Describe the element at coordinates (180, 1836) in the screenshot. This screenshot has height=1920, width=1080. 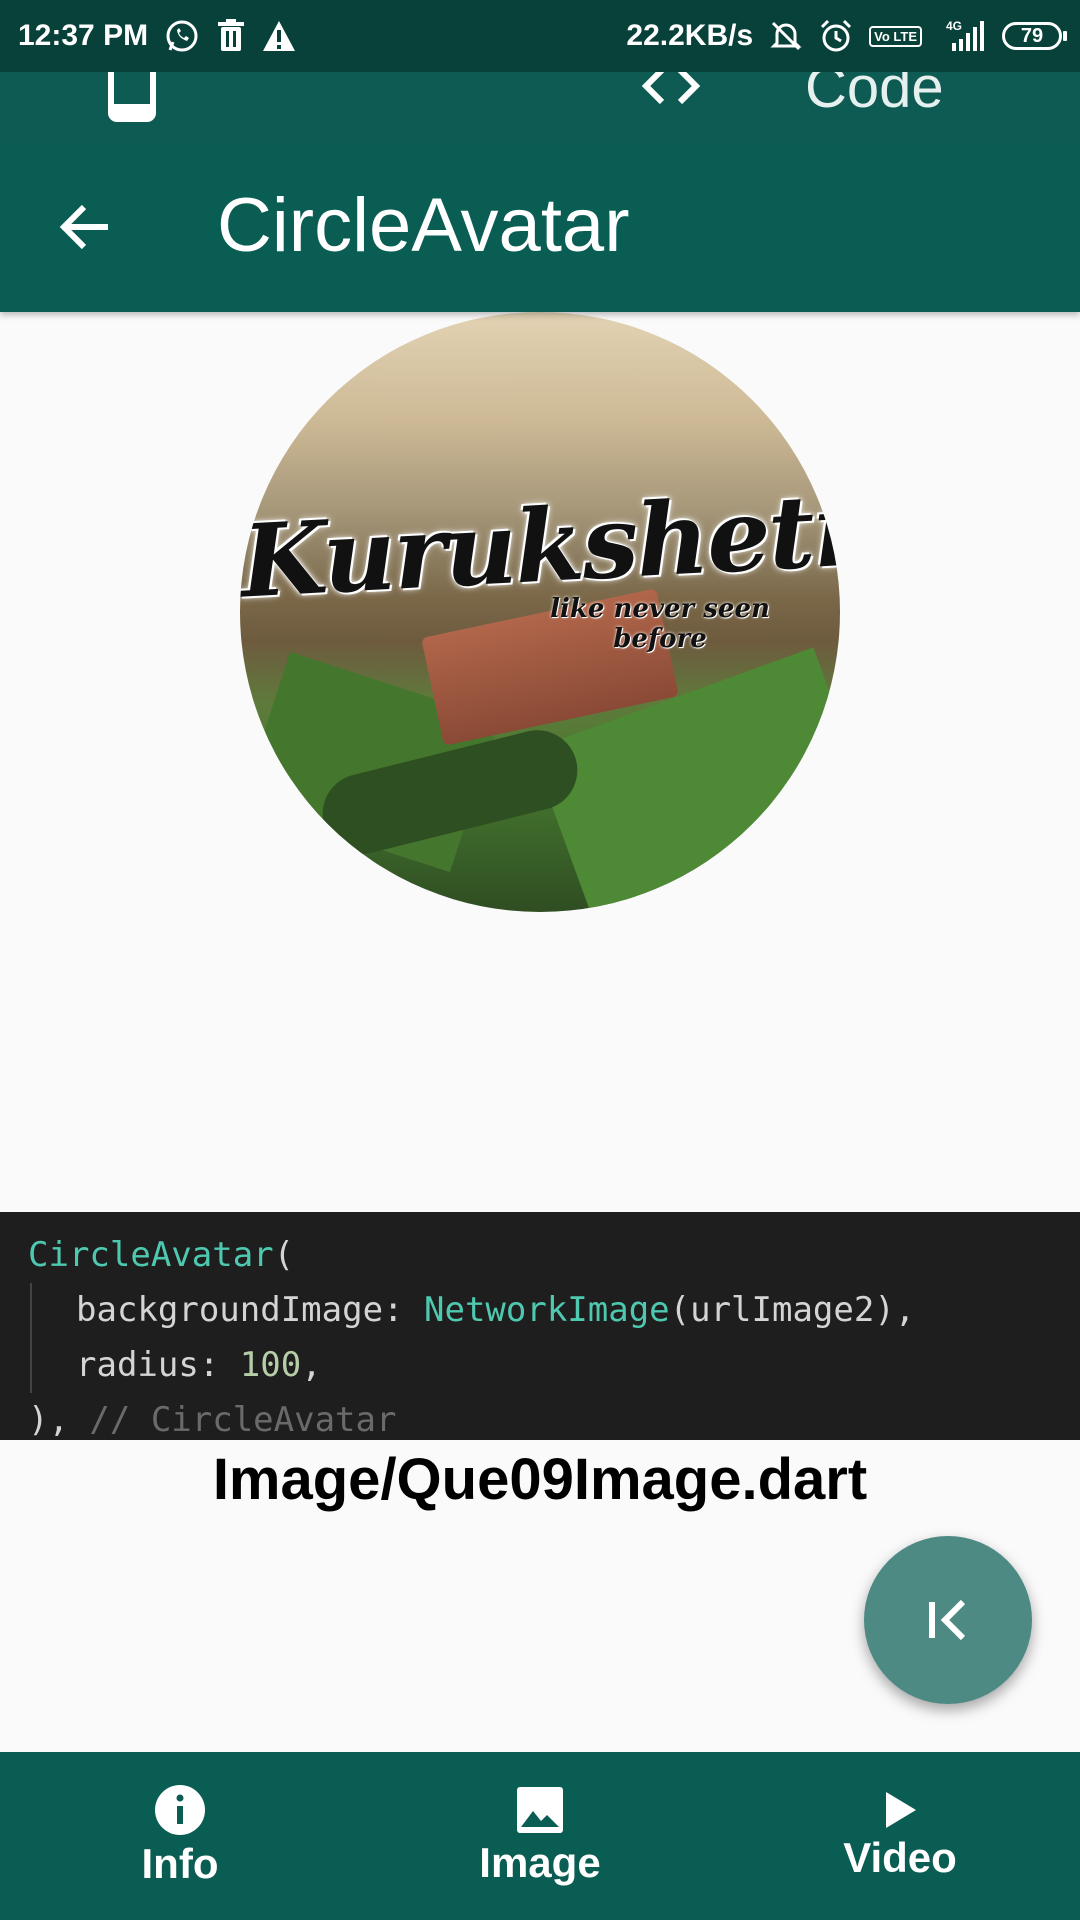
I see `nav-item-info: Info` at that location.